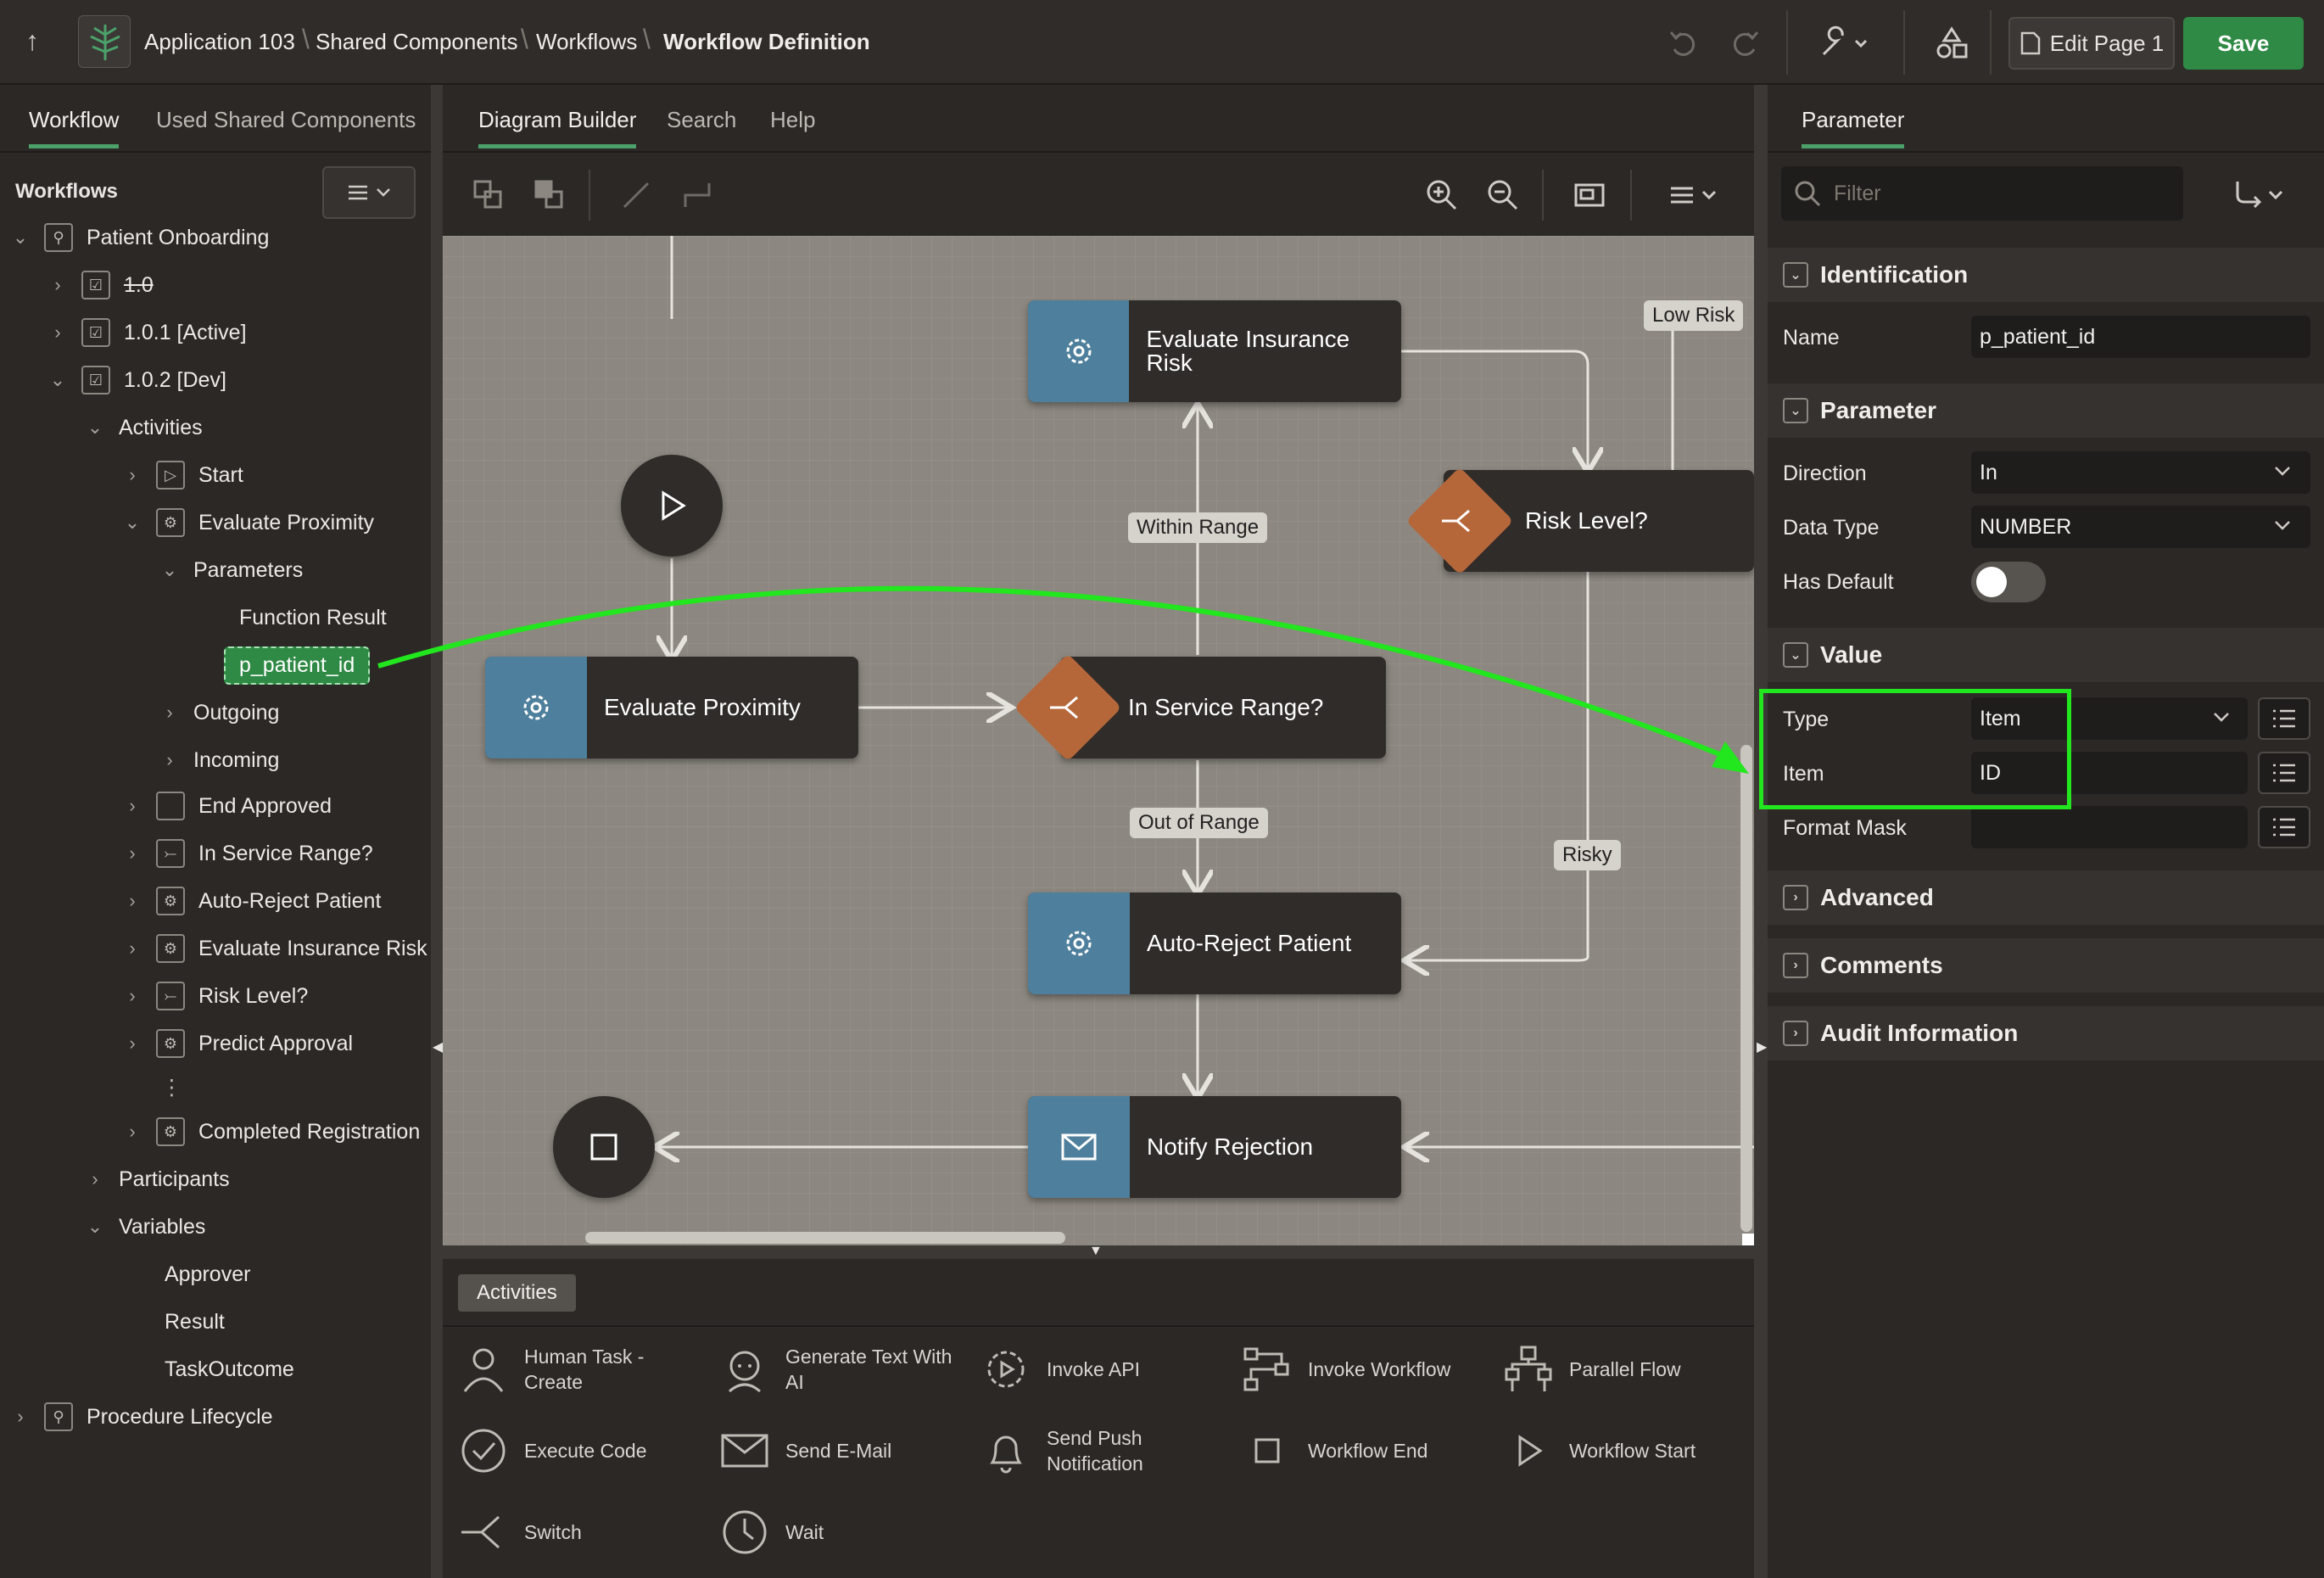 The height and width of the screenshot is (1578, 2324). Describe the element at coordinates (248, 522) in the screenshot. I see `tree-node-evaluate-proximity: ⌄ ⚙ Evaluate Proximity` at that location.